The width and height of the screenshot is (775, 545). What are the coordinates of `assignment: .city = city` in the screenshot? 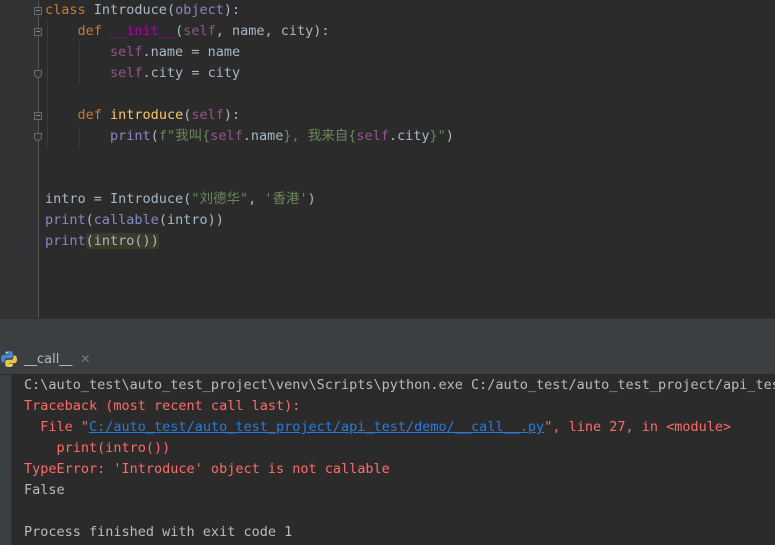 It's located at (191, 73).